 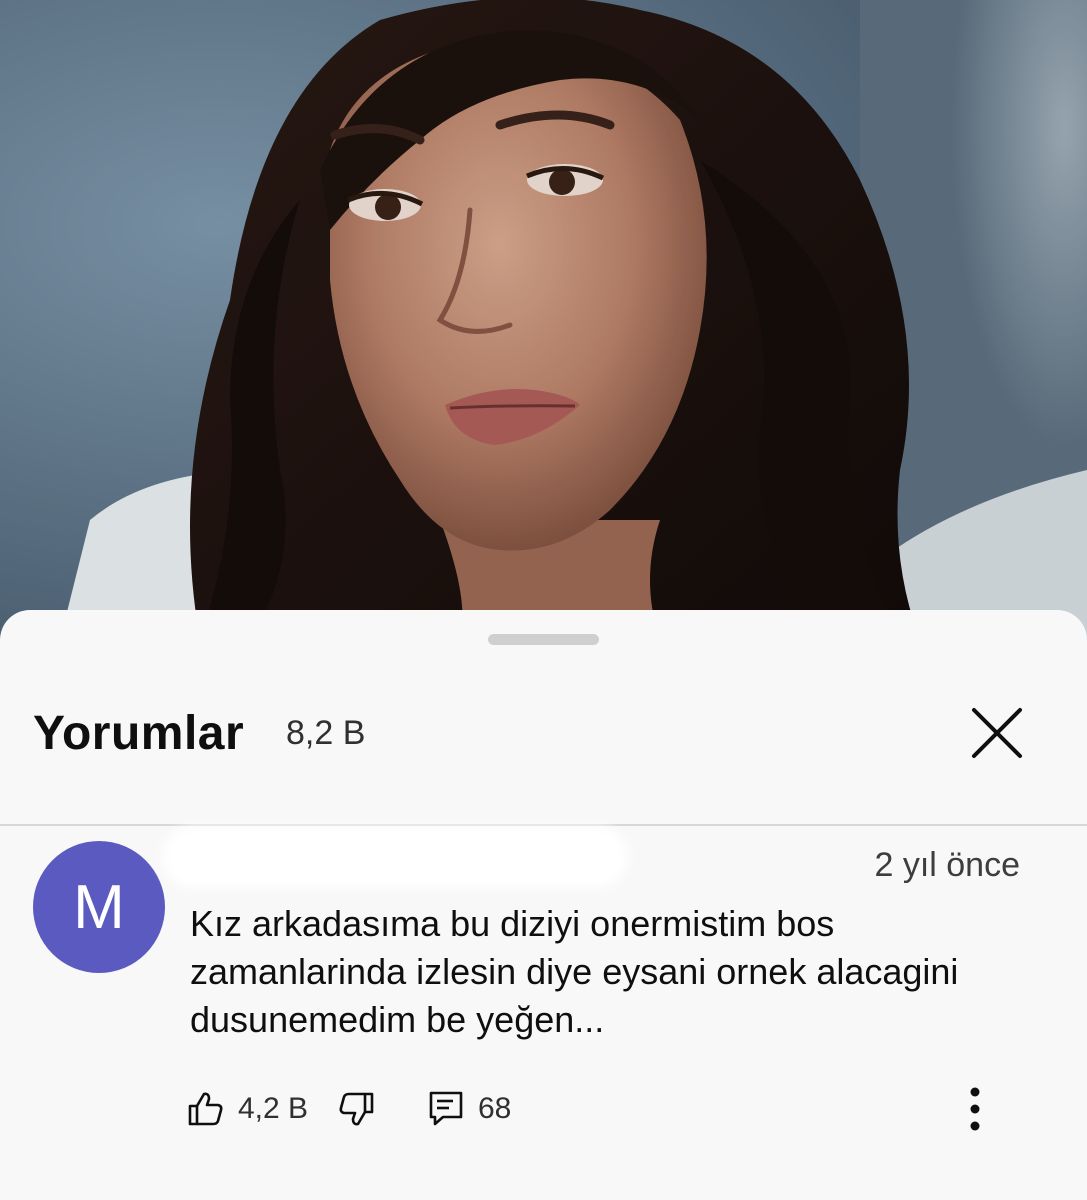 I want to click on close-icon, so click(x=997, y=733).